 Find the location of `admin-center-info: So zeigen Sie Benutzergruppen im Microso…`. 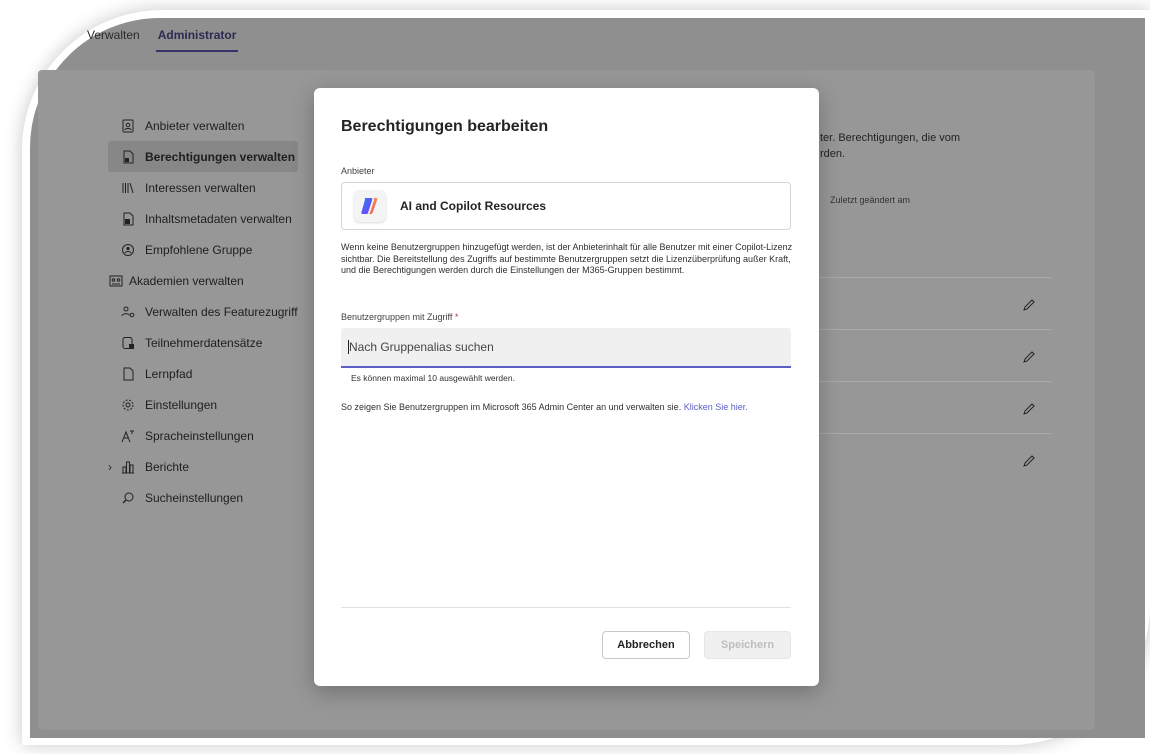

admin-center-info: So zeigen Sie Benutzergruppen im Microso… is located at coordinates (566, 407).